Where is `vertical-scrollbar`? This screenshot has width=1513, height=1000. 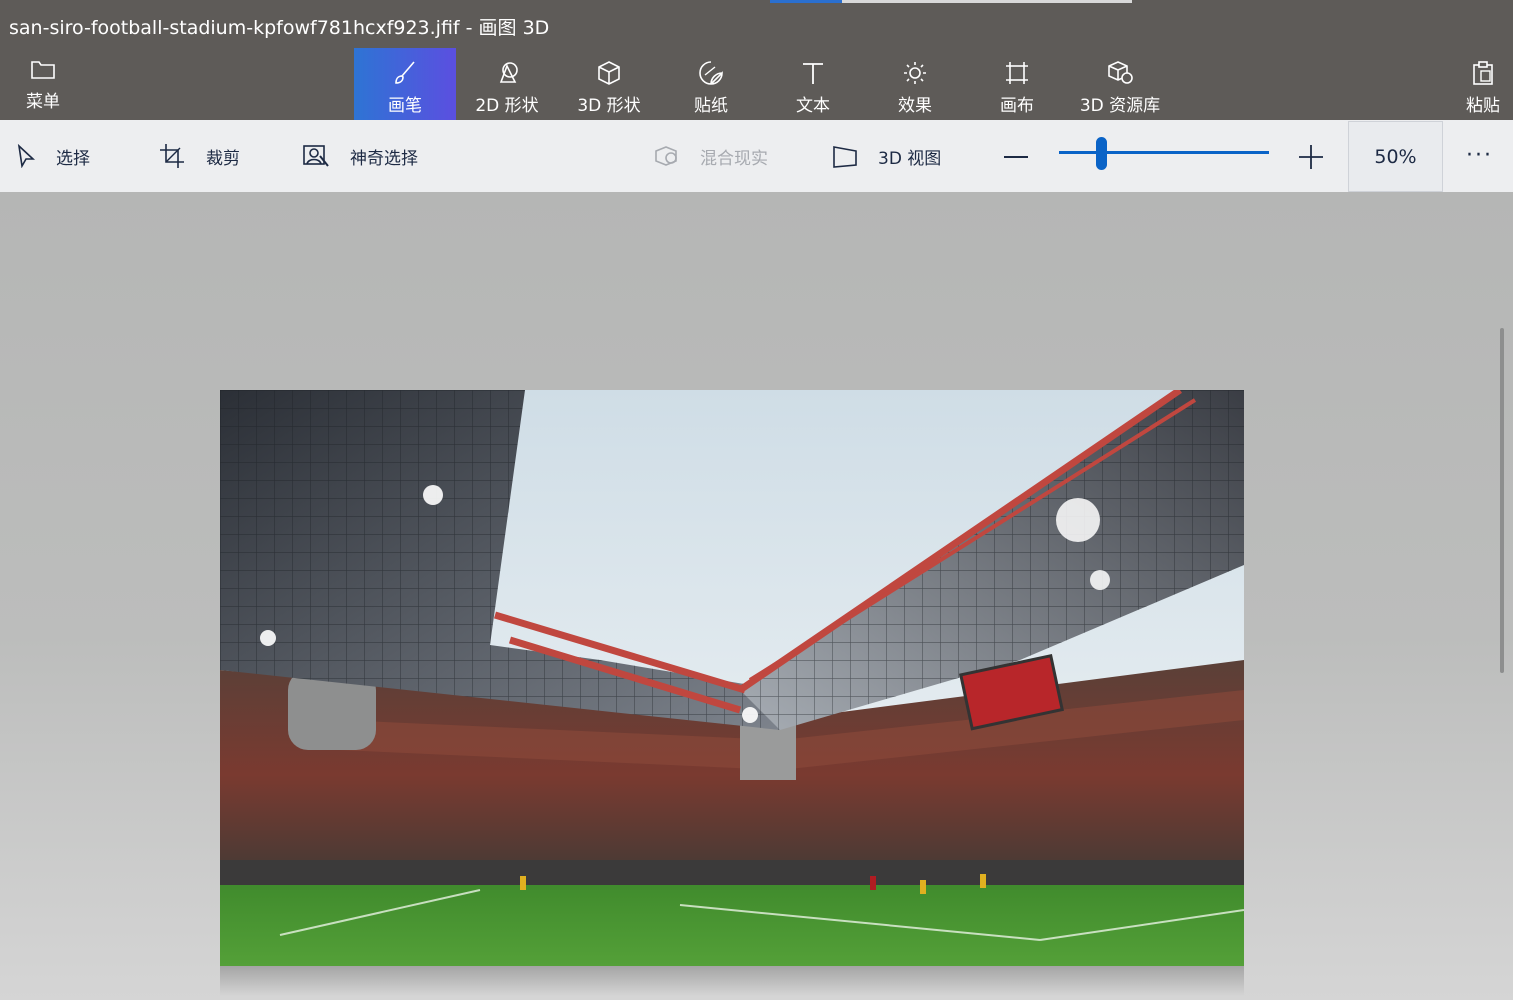 vertical-scrollbar is located at coordinates (1502, 500).